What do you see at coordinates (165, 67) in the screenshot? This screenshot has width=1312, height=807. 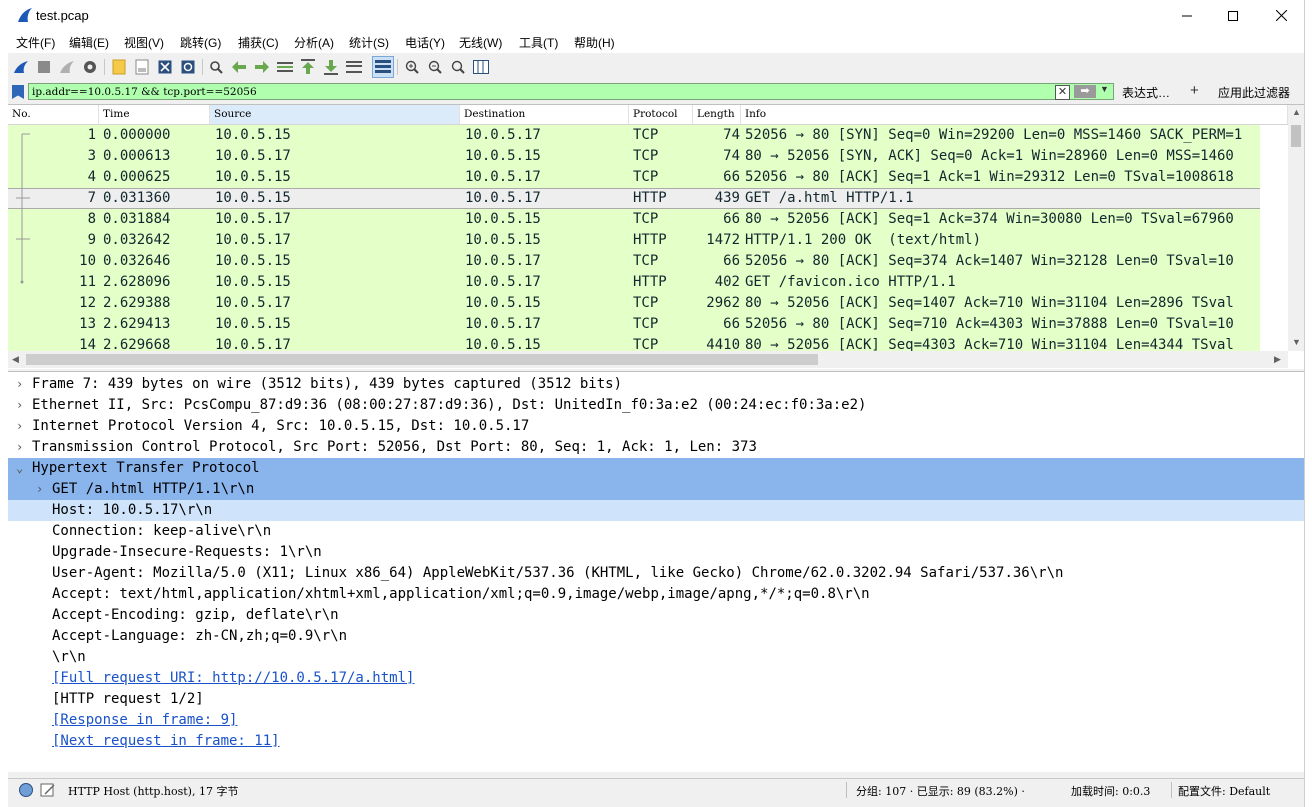 I see `close-file-icon` at bounding box center [165, 67].